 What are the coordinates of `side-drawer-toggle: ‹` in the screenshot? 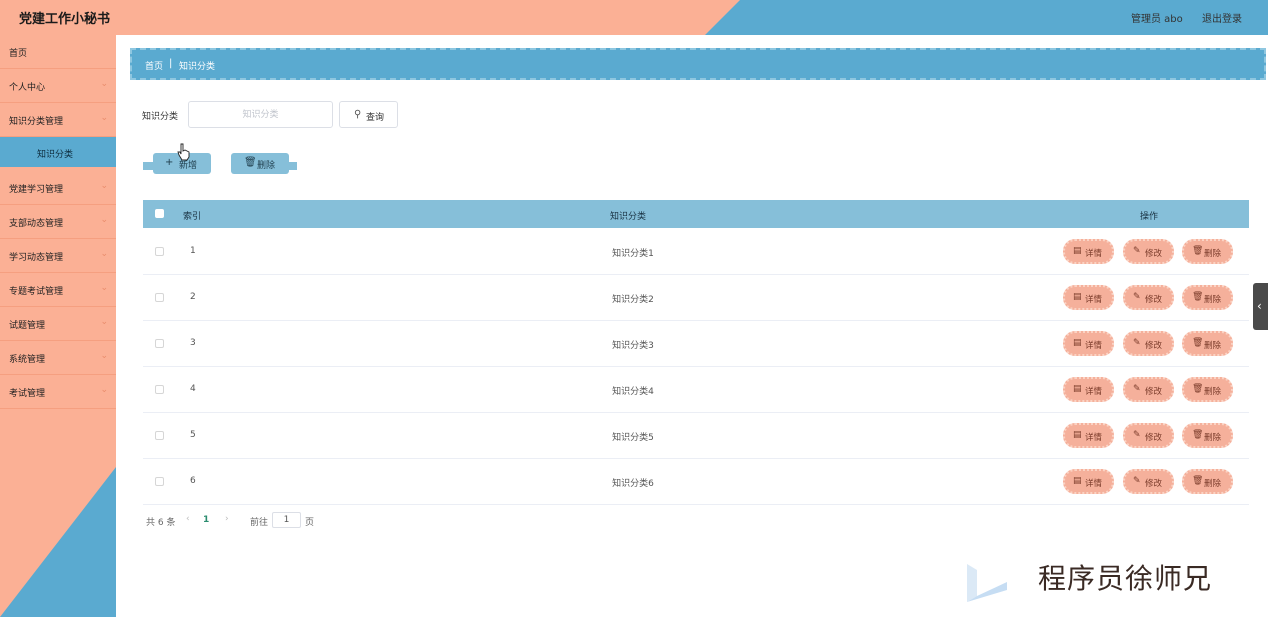 It's located at (1260, 306).